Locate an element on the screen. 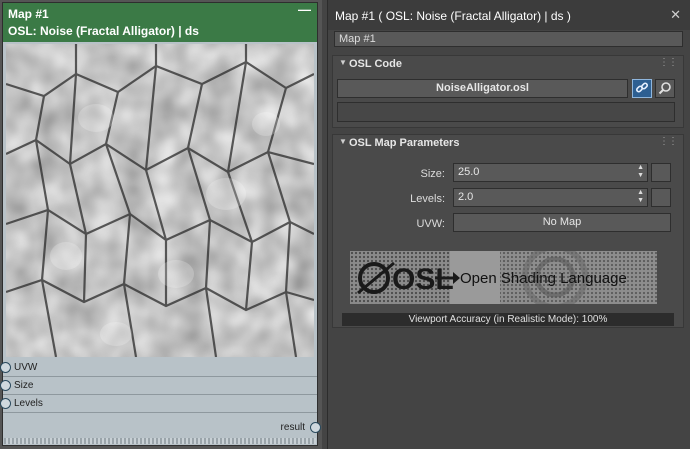 The width and height of the screenshot is (690, 449). node-resize-grip is located at coordinates (160, 441).